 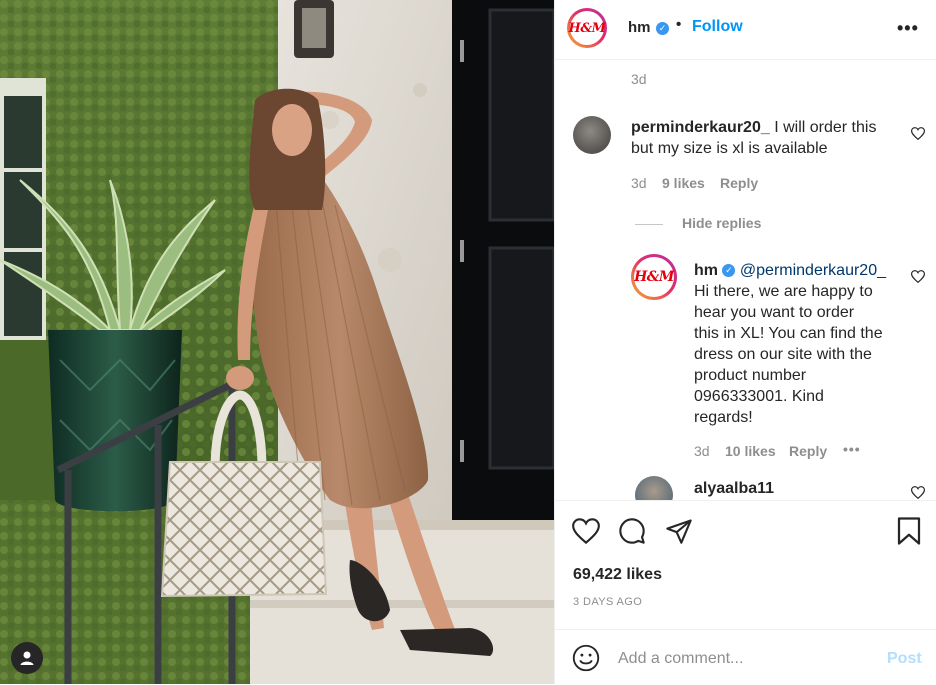 I want to click on reply-reply-button: Reply, so click(x=808, y=451).